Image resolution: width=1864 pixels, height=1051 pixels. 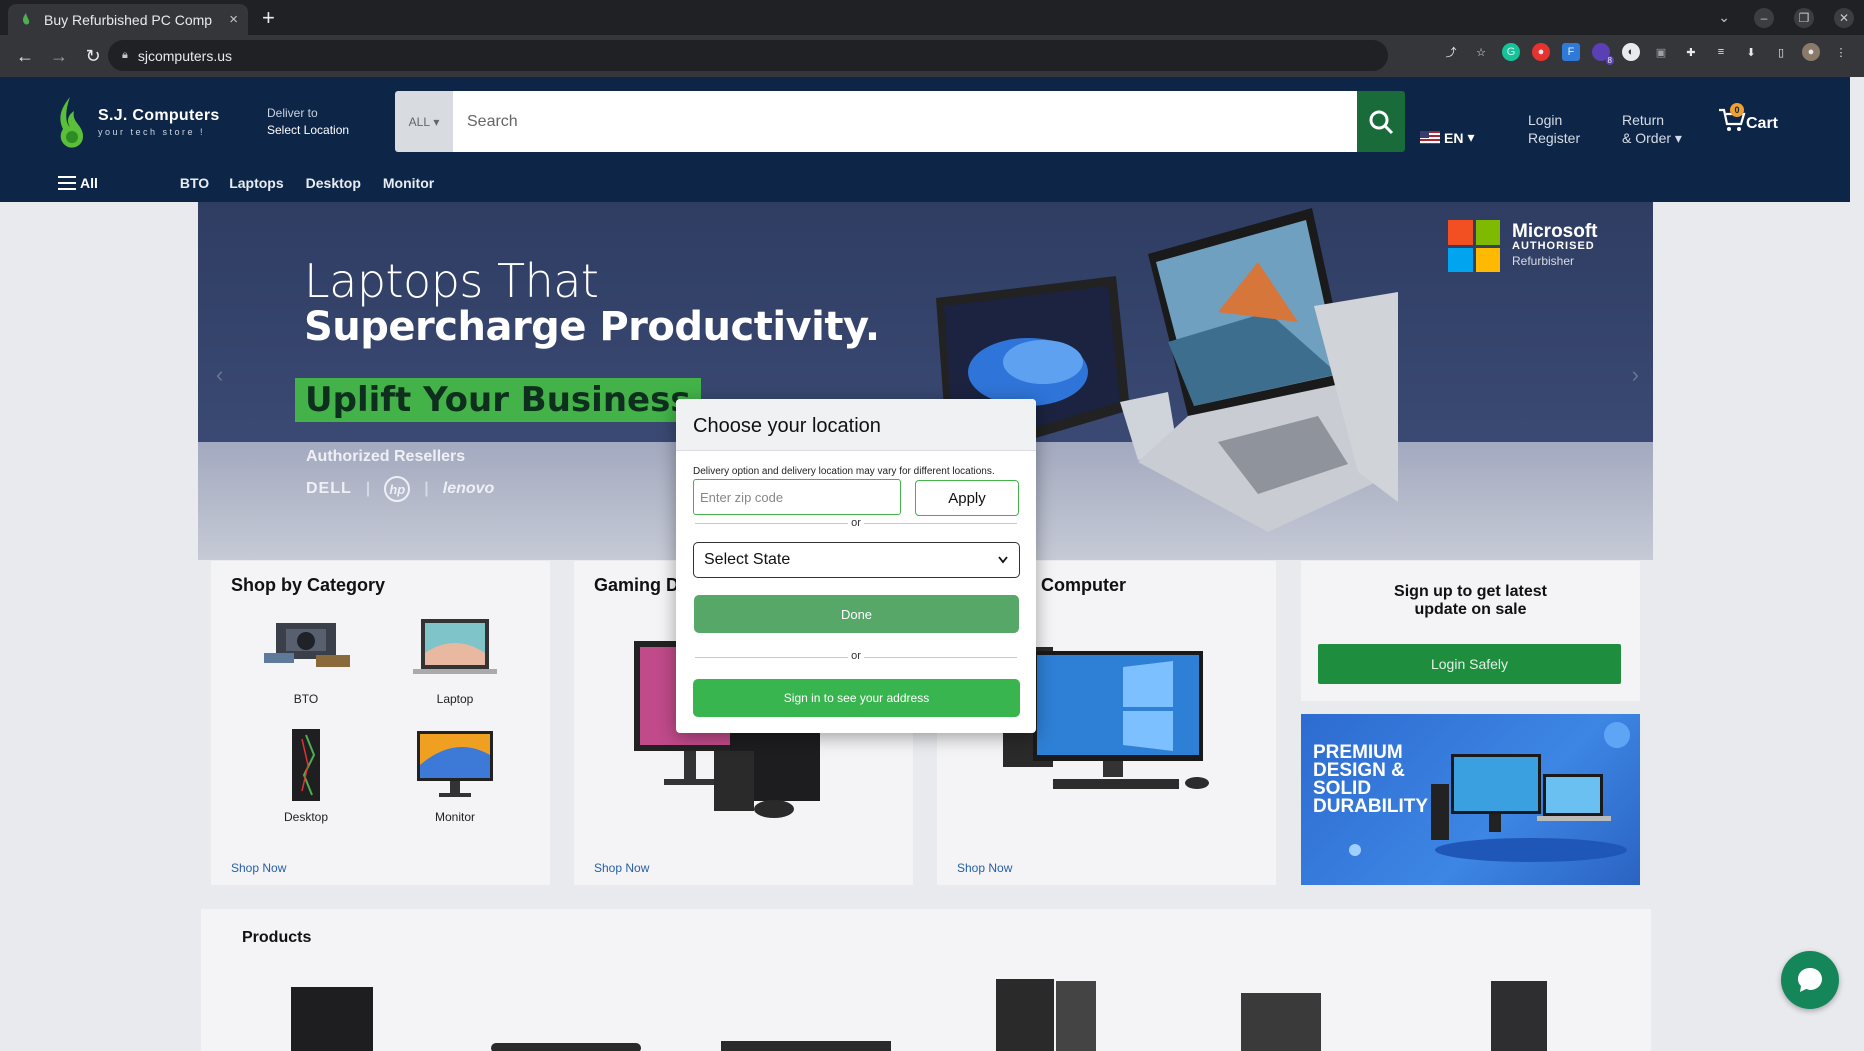 What do you see at coordinates (451, 281) in the screenshot?
I see `hero-heading-line1: Laptops That` at bounding box center [451, 281].